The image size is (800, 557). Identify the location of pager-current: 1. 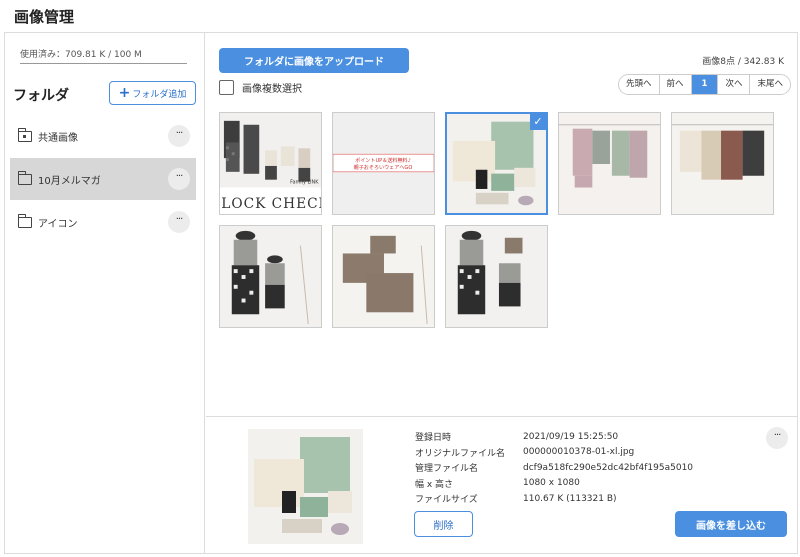
(705, 84).